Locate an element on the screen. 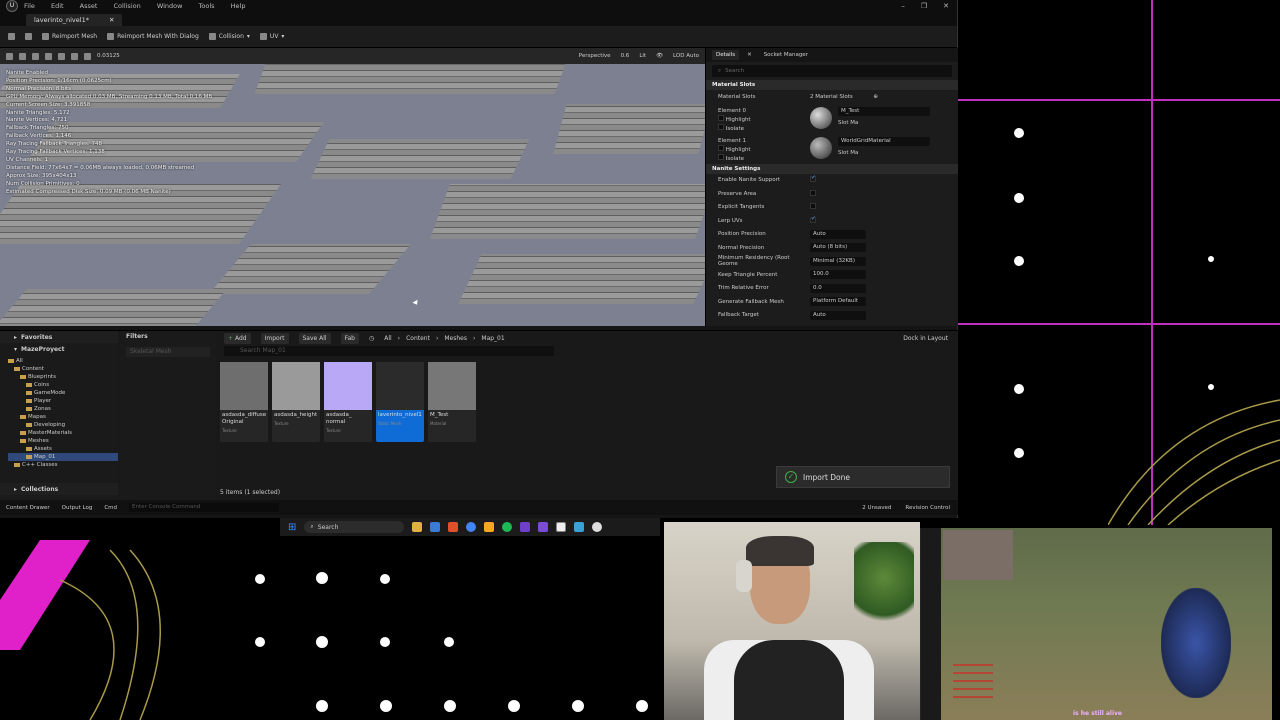  setting-dropdown: Auto (8 bits) is located at coordinates (838, 248).